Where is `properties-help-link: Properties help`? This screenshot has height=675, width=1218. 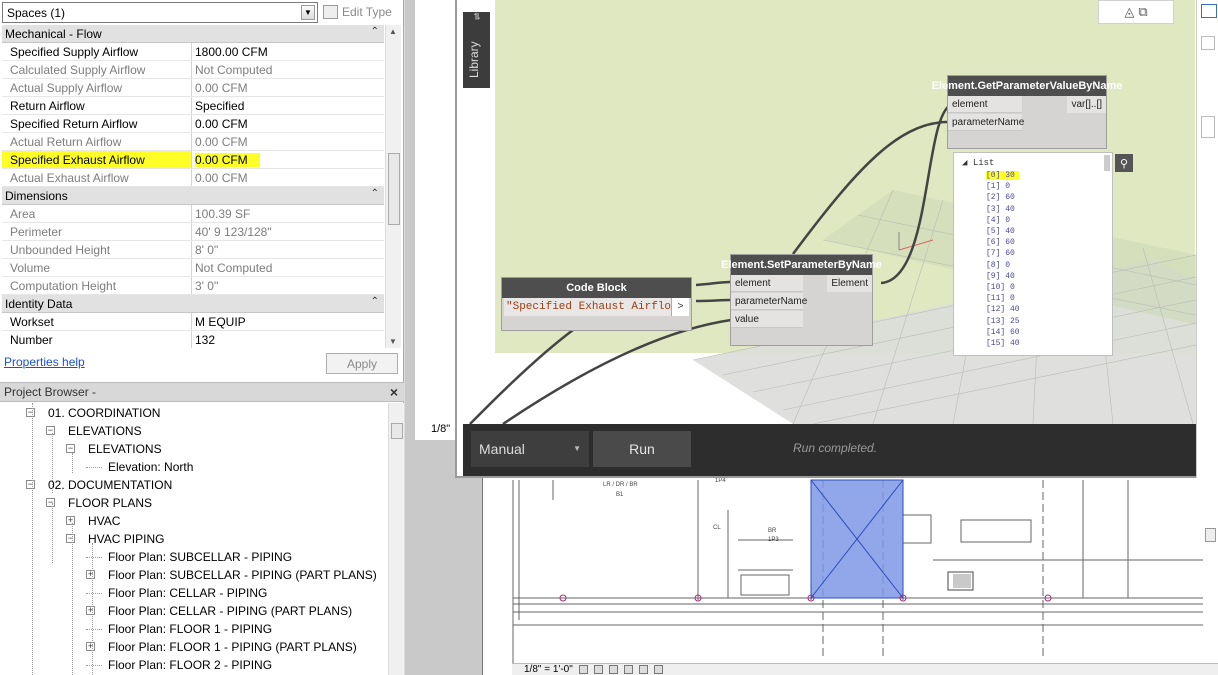 properties-help-link: Properties help is located at coordinates (44, 362).